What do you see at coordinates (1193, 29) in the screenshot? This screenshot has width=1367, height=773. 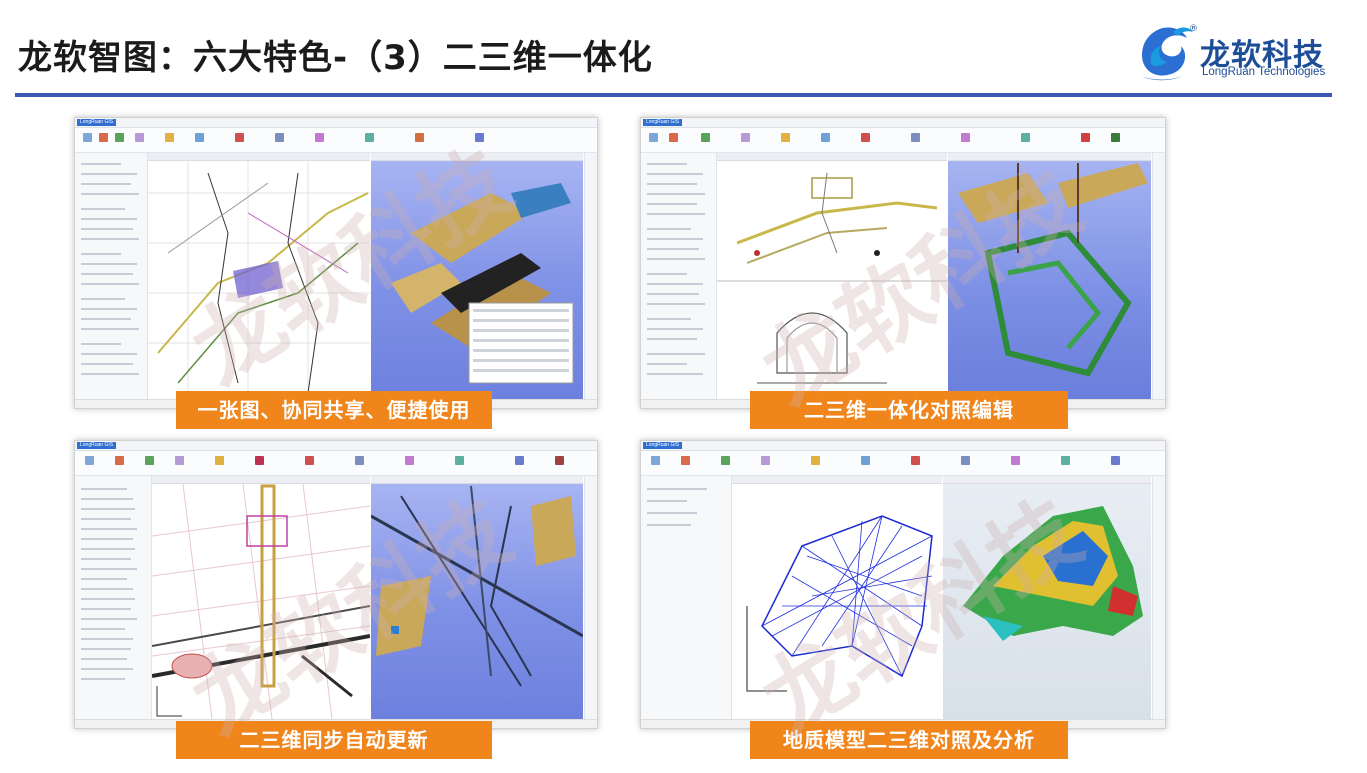 I see `registered-mark: ®` at bounding box center [1193, 29].